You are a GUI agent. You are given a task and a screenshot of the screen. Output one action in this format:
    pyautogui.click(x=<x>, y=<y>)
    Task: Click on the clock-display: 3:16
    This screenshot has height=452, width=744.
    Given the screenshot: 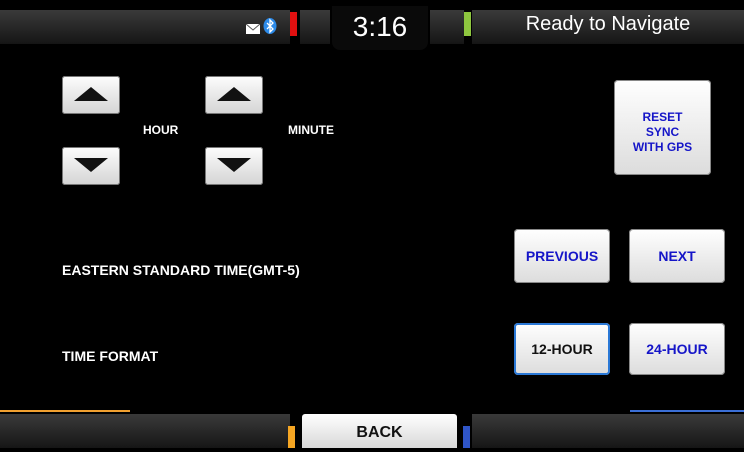 What is the action you would take?
    pyautogui.click(x=380, y=28)
    